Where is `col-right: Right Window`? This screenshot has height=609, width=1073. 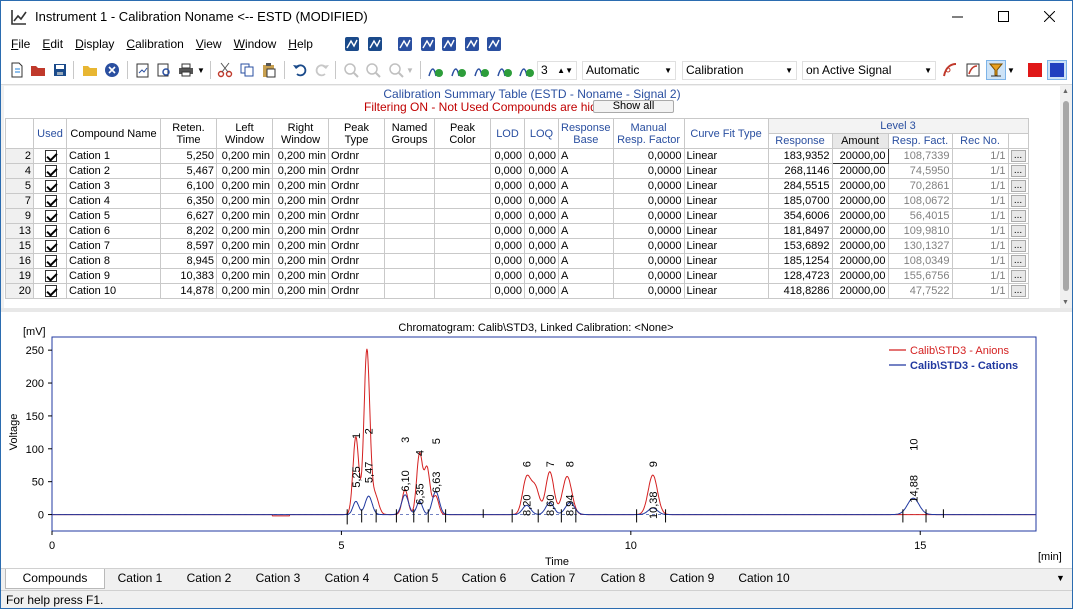
col-right: Right Window is located at coordinates (300, 133).